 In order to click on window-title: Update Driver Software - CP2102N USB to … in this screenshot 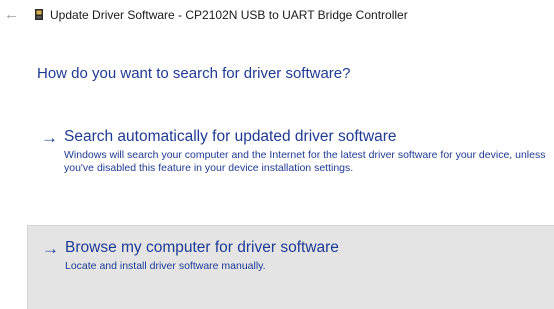, I will do `click(229, 15)`.